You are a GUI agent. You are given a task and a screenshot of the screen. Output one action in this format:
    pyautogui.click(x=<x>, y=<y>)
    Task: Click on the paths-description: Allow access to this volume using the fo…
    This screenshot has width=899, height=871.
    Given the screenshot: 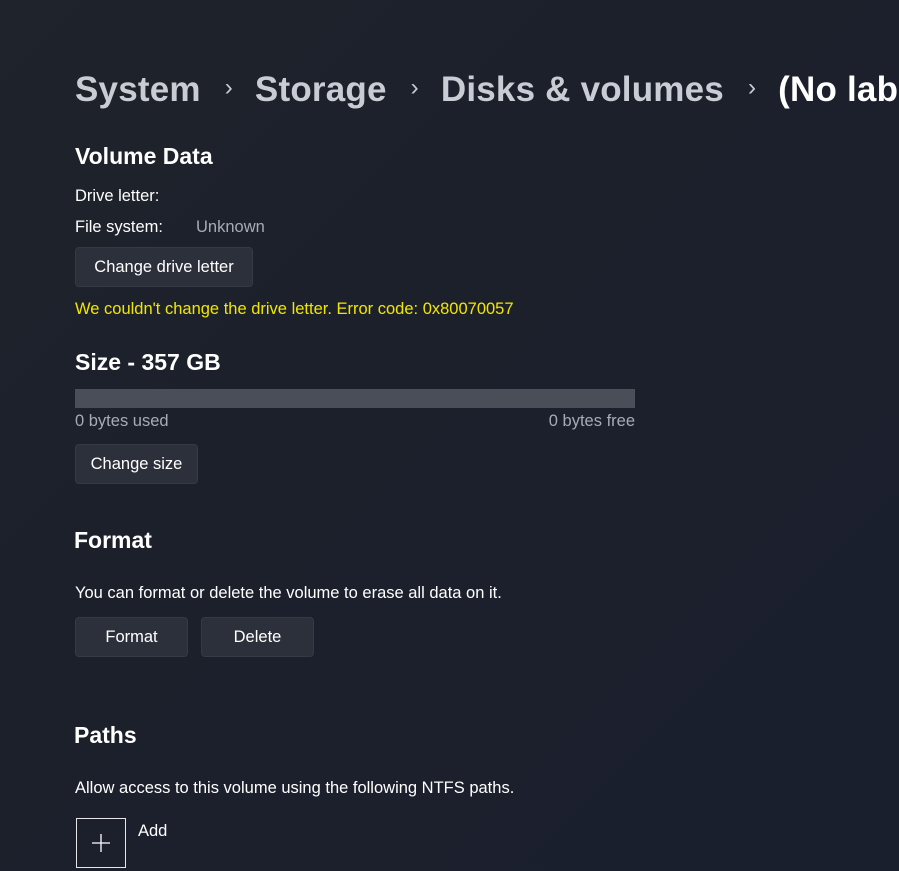 What is the action you would take?
    pyautogui.click(x=295, y=788)
    